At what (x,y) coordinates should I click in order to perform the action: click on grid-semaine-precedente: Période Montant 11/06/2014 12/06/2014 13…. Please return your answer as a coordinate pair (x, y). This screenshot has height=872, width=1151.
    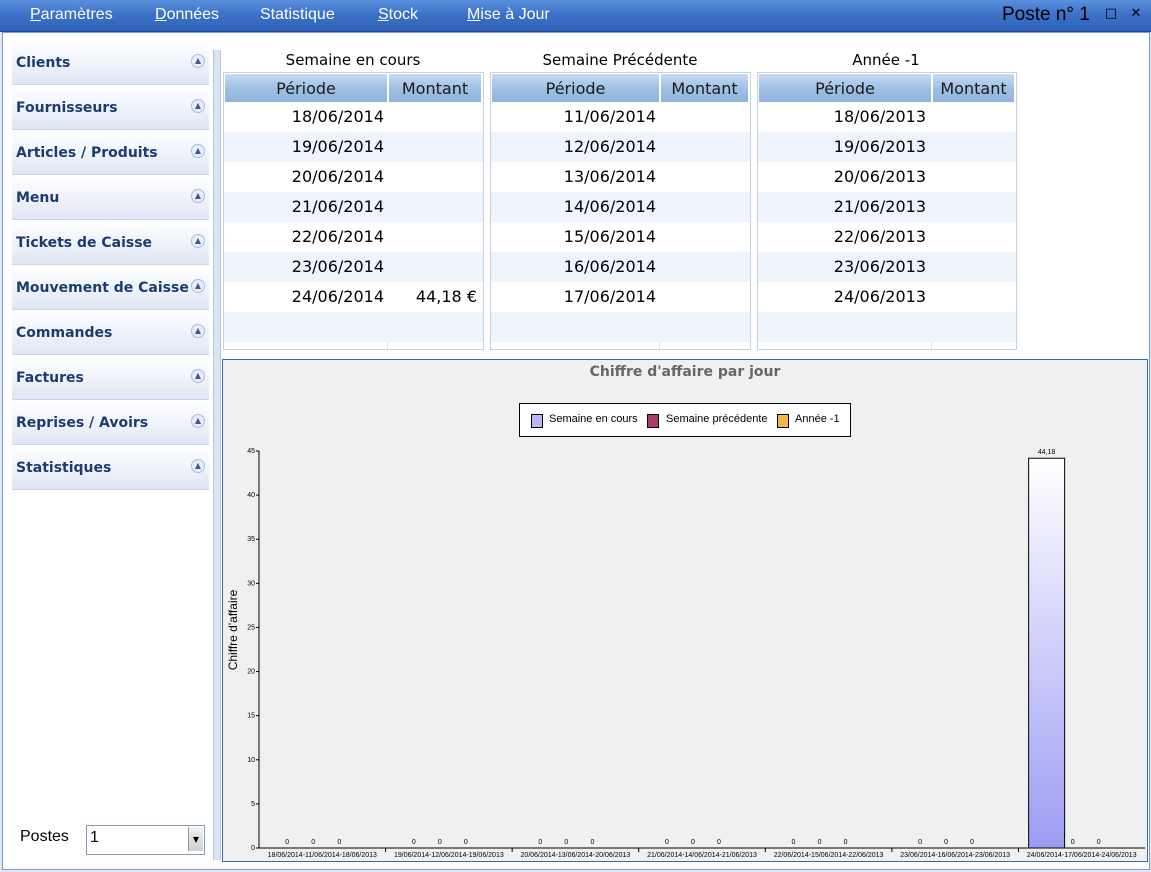
    Looking at the image, I should click on (620, 211).